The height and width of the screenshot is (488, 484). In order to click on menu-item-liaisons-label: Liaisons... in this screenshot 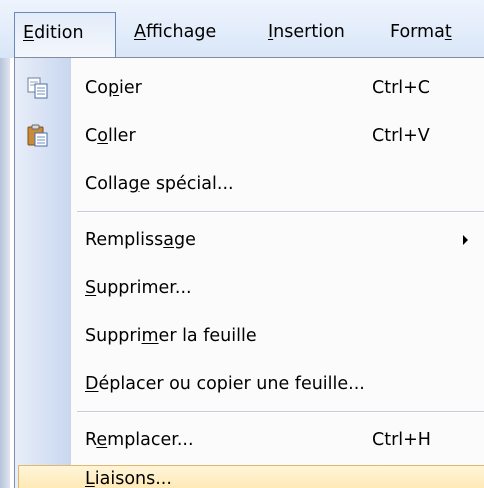, I will do `click(128, 478)`.